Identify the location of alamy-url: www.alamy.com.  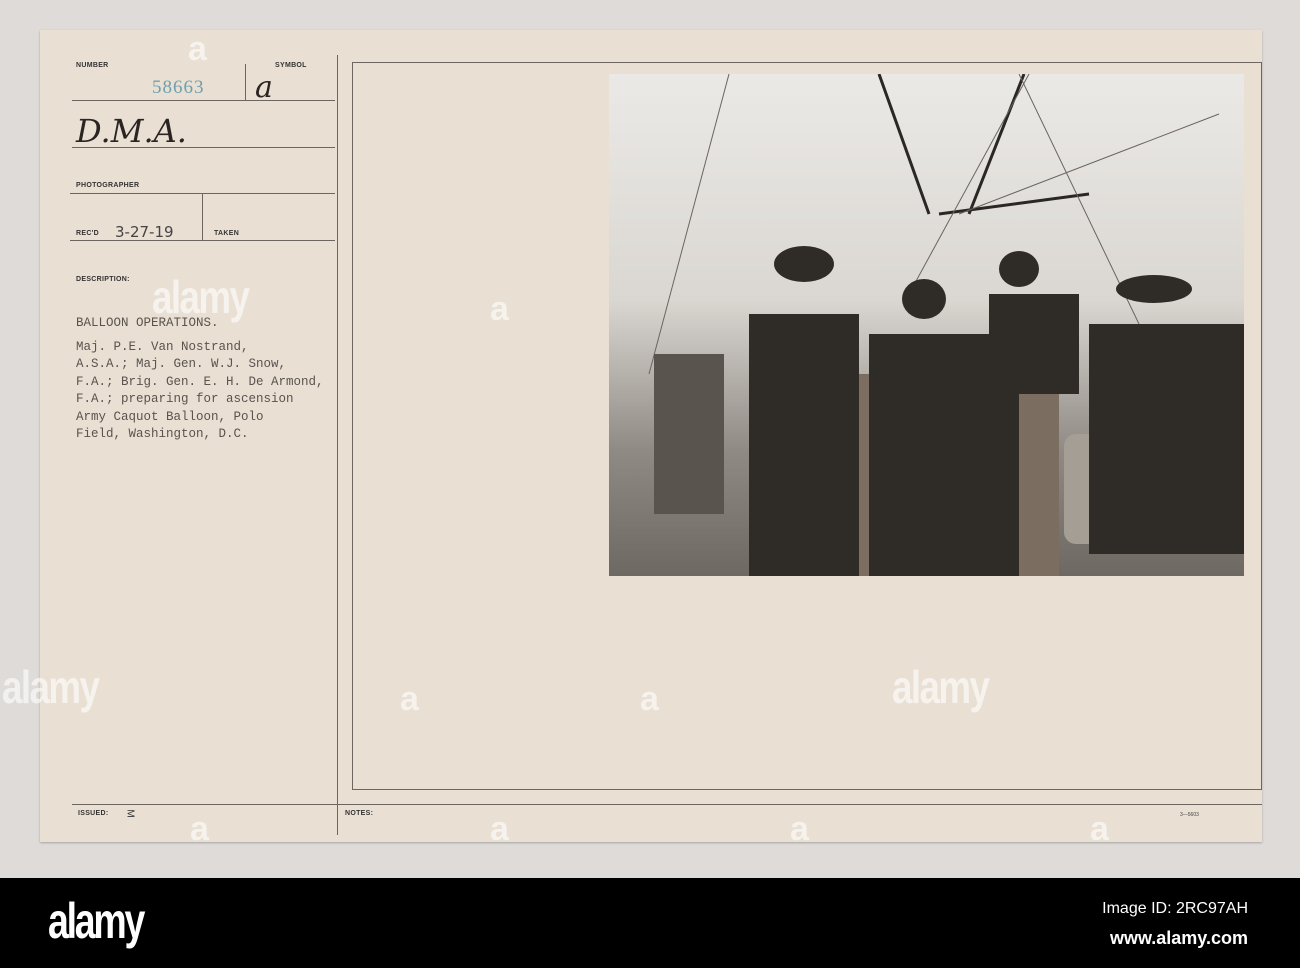
(1179, 938).